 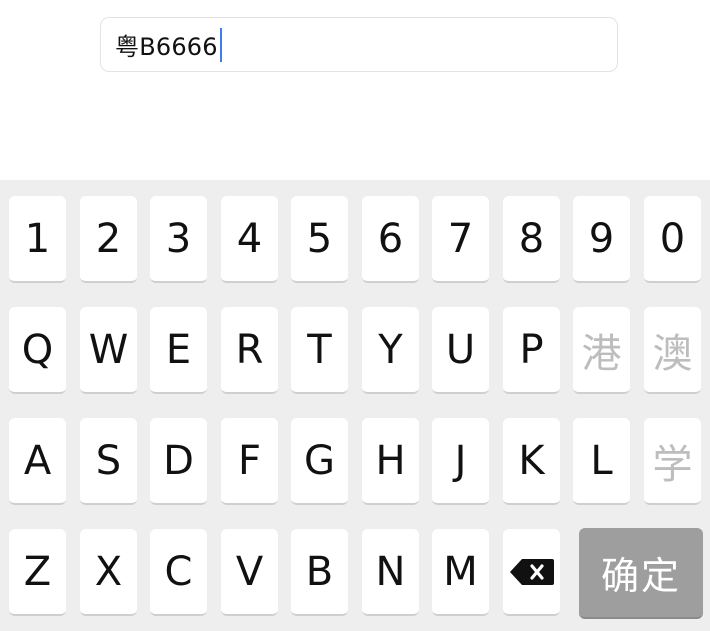 I want to click on key-c: C, so click(x=178, y=572).